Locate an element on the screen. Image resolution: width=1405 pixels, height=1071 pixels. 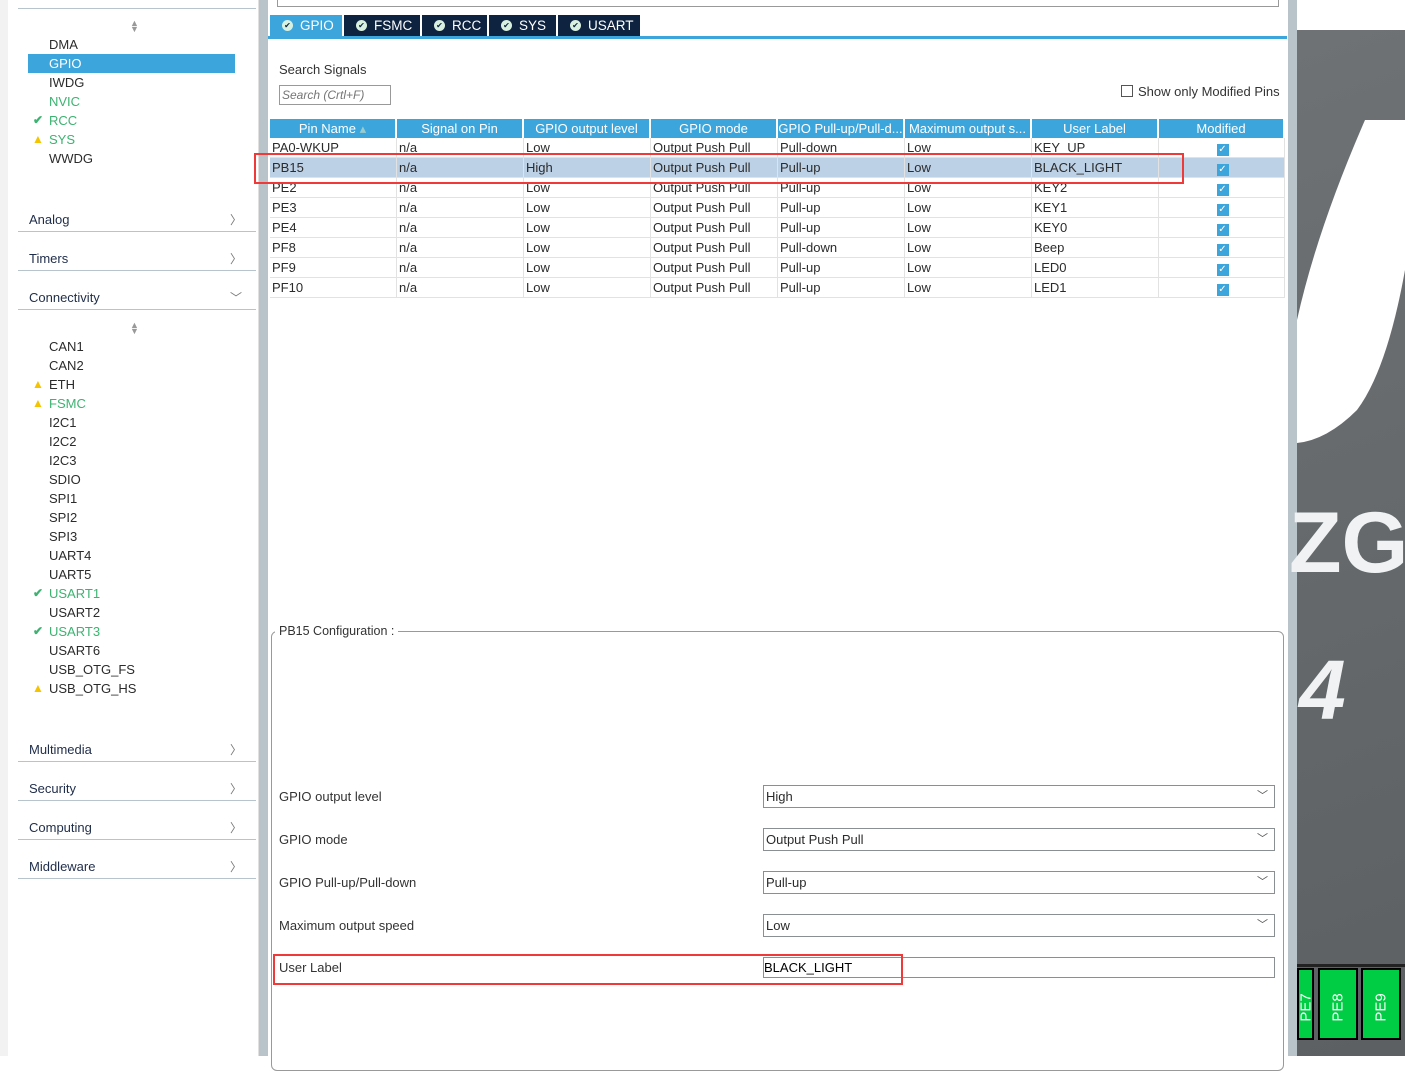
column-header: Pin Name ▴ is located at coordinates (333, 128).